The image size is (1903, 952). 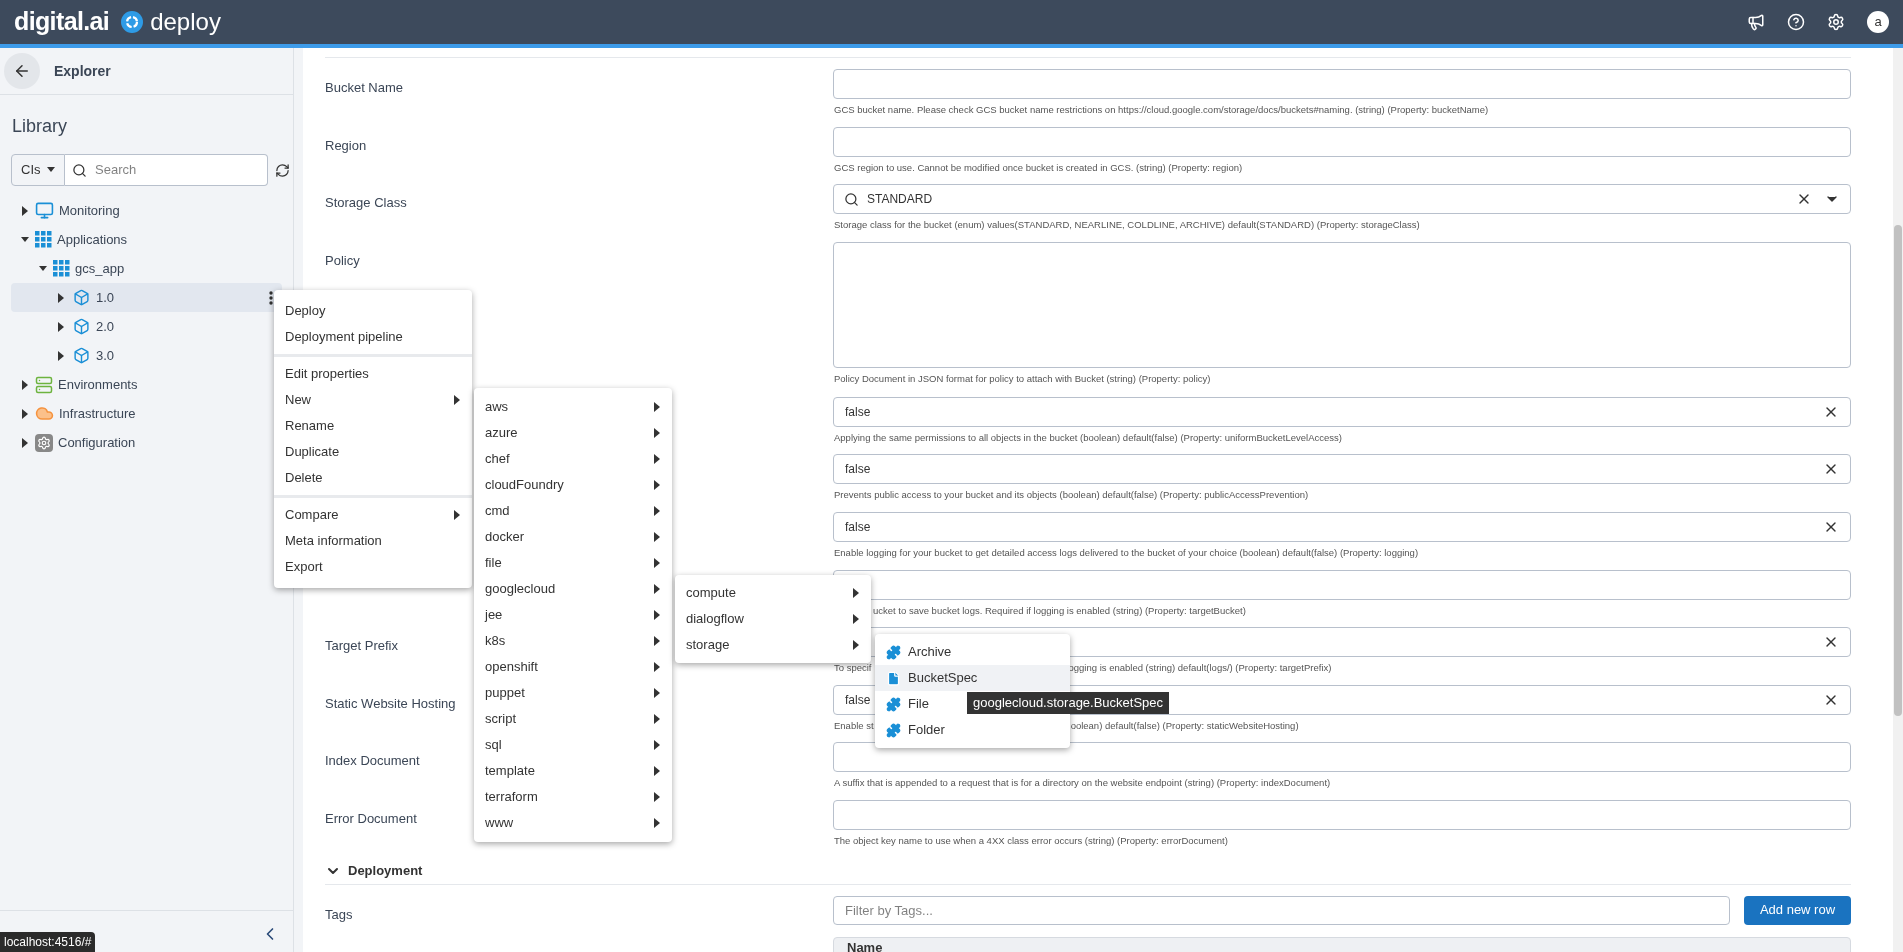 I want to click on help-text: GCS bucket name. Please check GCS bucket name restrictions on https://cloud.google.com/storage/docs/buckets#naming. (string) (Property: bucketName), so click(x=1161, y=109).